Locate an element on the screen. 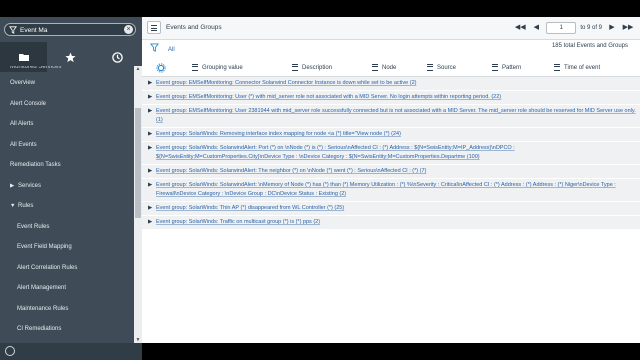 This screenshot has height=360, width=640. sidebar-item-ci-remediations: CI Remediations is located at coordinates (67, 329).